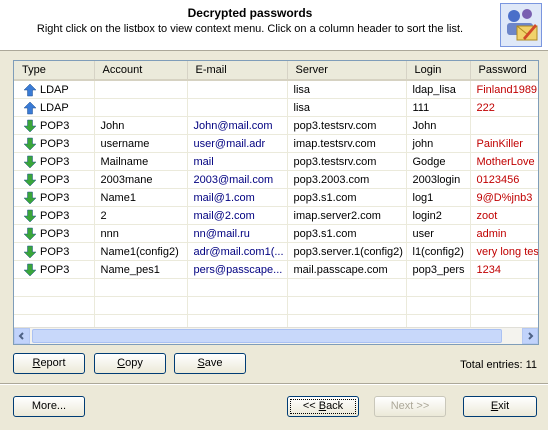 Image resolution: width=548 pixels, height=430 pixels. Describe the element at coordinates (130, 363) in the screenshot. I see `copy-button: Copy` at that location.